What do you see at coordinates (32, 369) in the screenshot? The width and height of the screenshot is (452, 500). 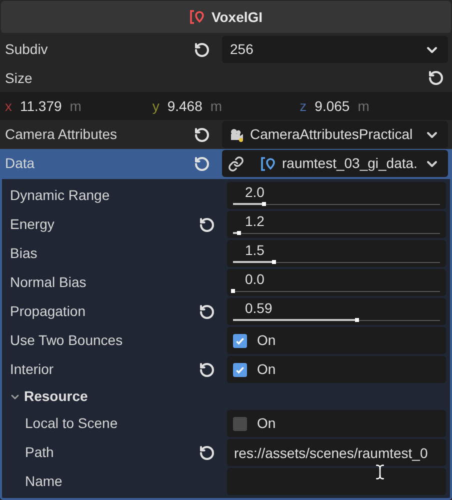 I see `property-label: Interior` at bounding box center [32, 369].